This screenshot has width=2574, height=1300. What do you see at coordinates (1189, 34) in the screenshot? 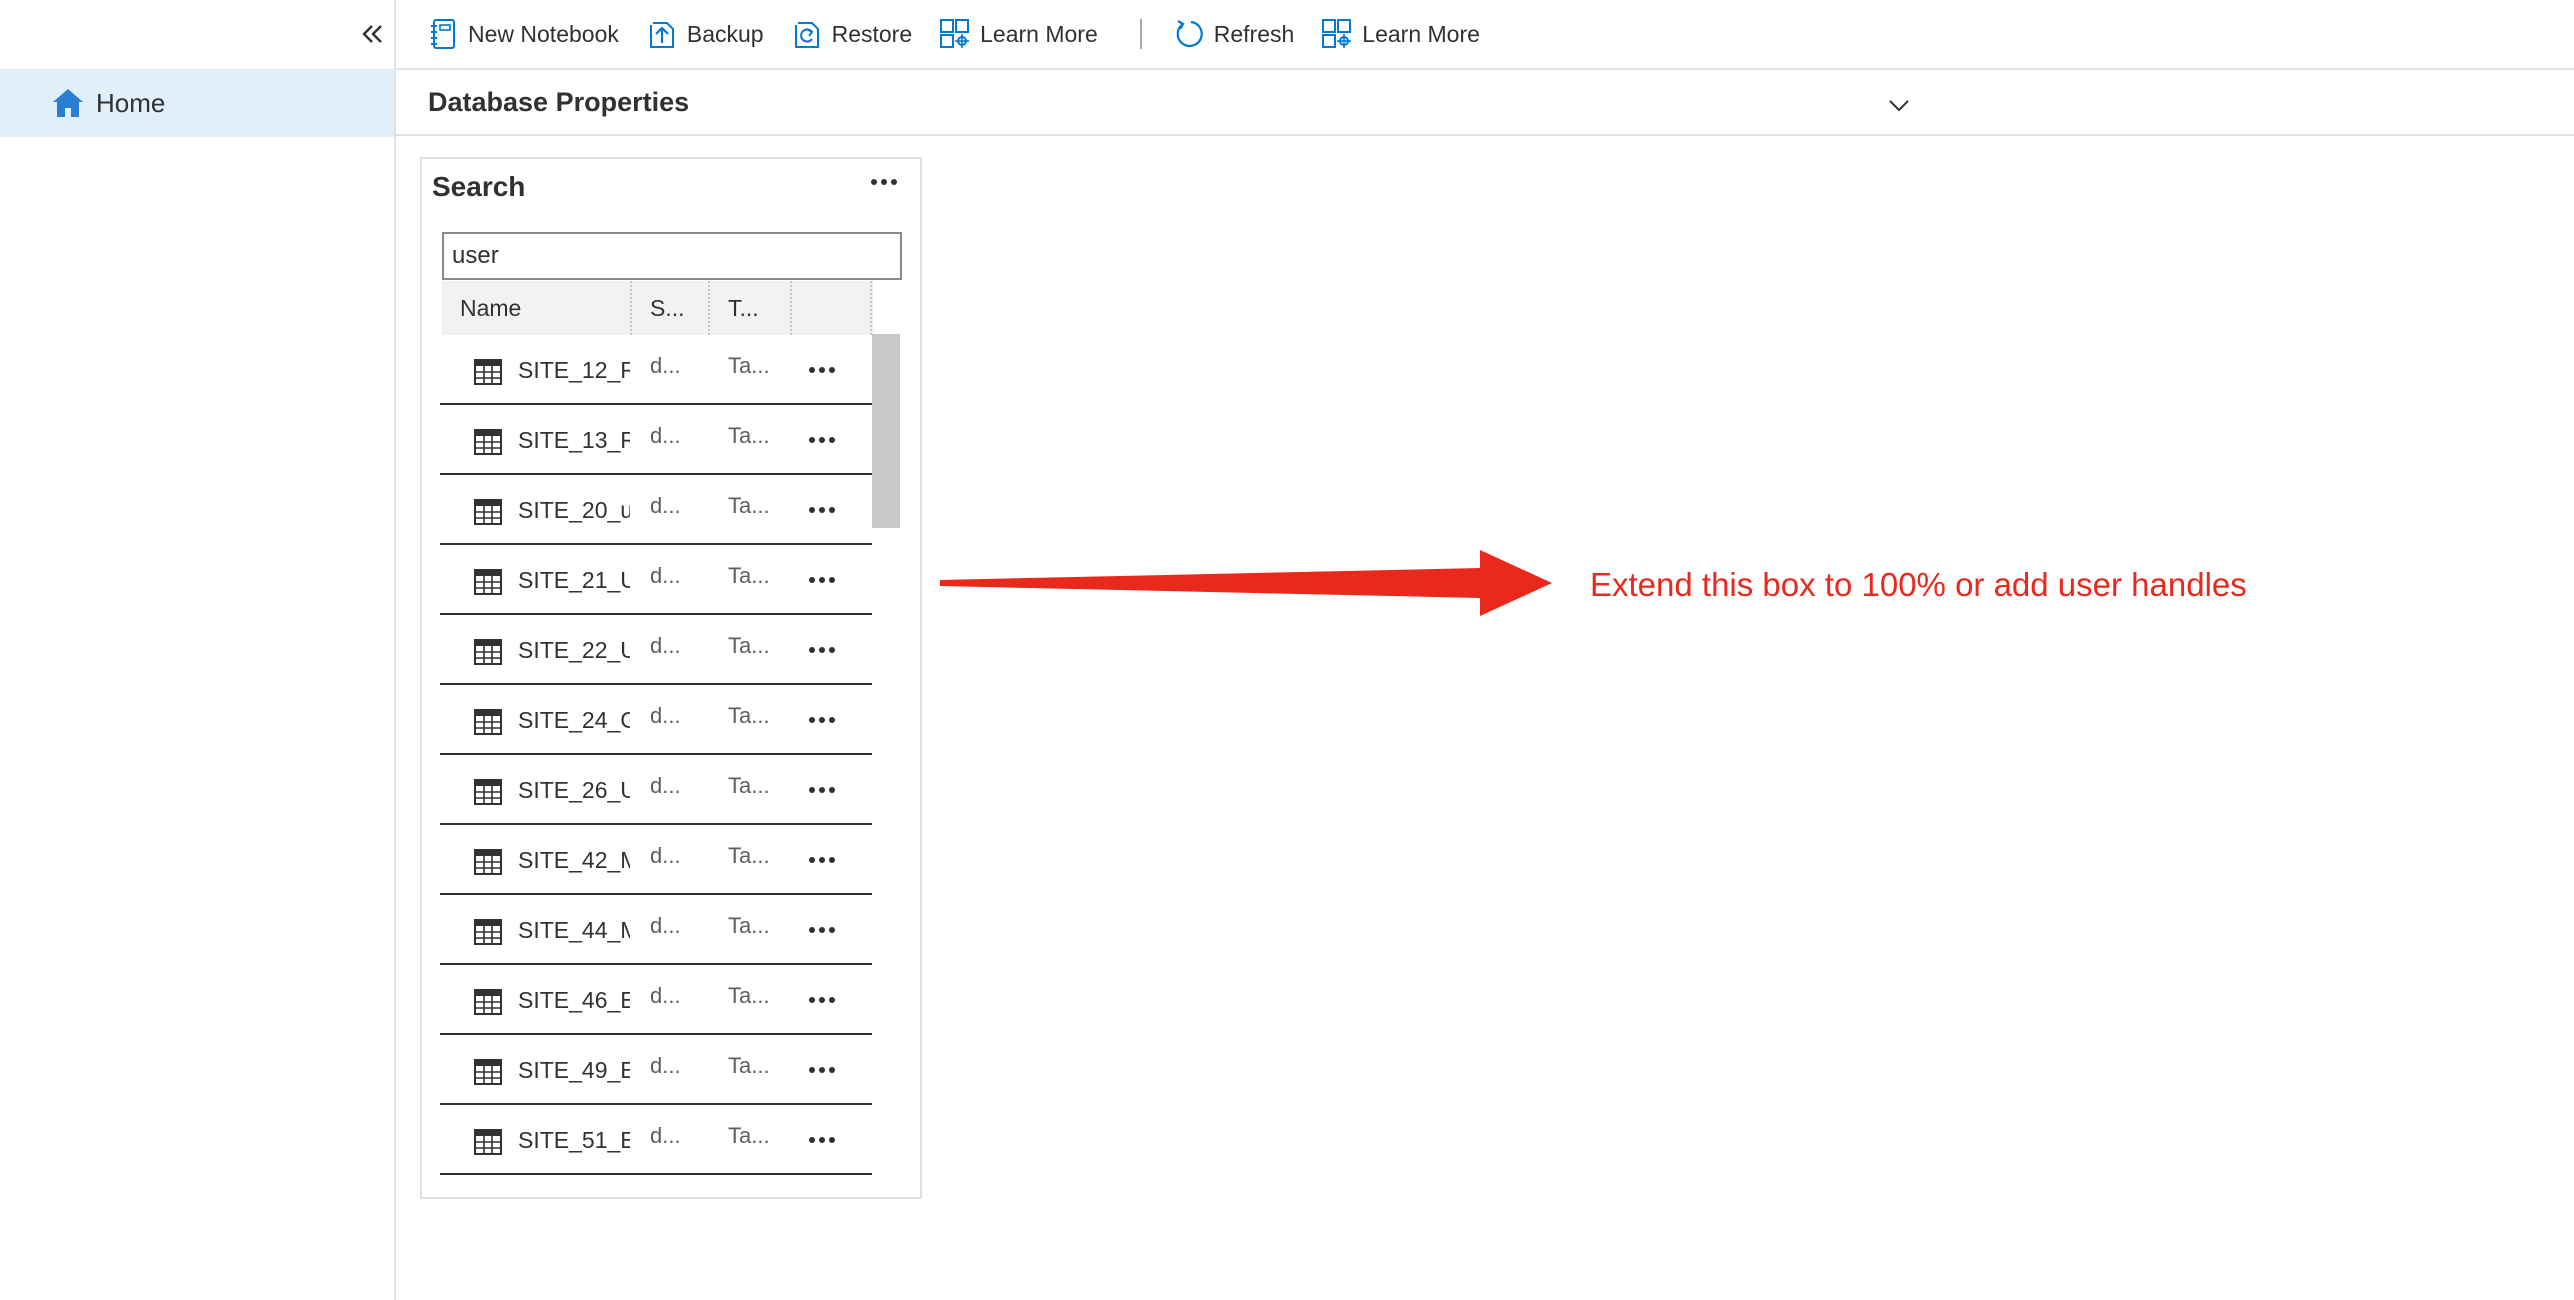
I see `refresh-icon` at bounding box center [1189, 34].